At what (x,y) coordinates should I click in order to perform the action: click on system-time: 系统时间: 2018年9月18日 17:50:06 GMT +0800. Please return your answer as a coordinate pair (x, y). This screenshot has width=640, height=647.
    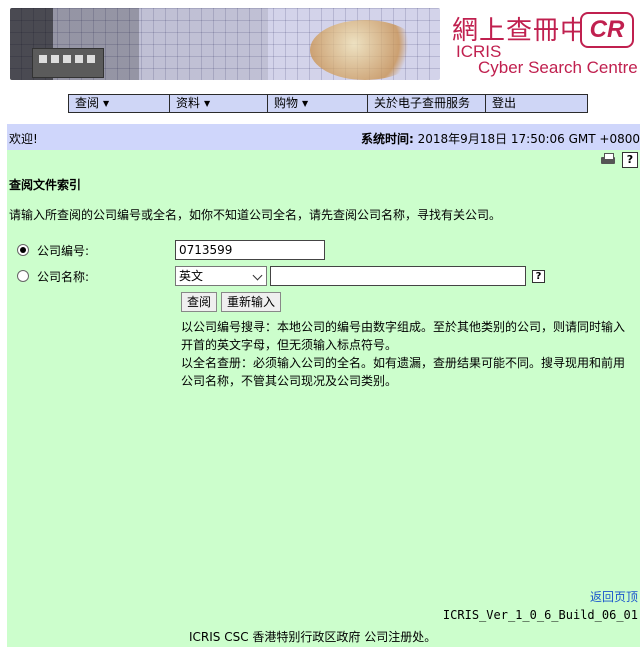
    Looking at the image, I should click on (500, 138).